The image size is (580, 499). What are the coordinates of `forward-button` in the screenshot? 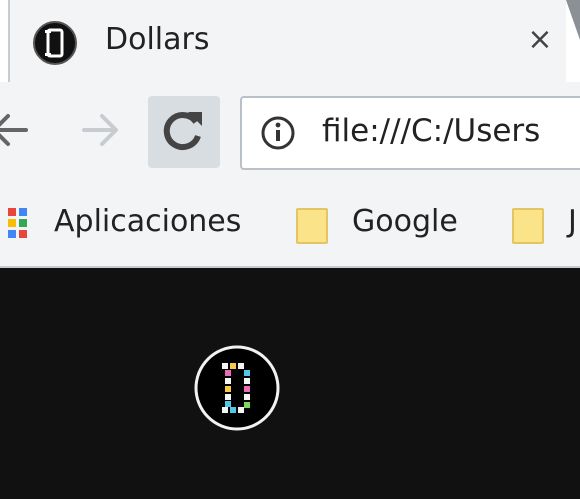 It's located at (100, 130).